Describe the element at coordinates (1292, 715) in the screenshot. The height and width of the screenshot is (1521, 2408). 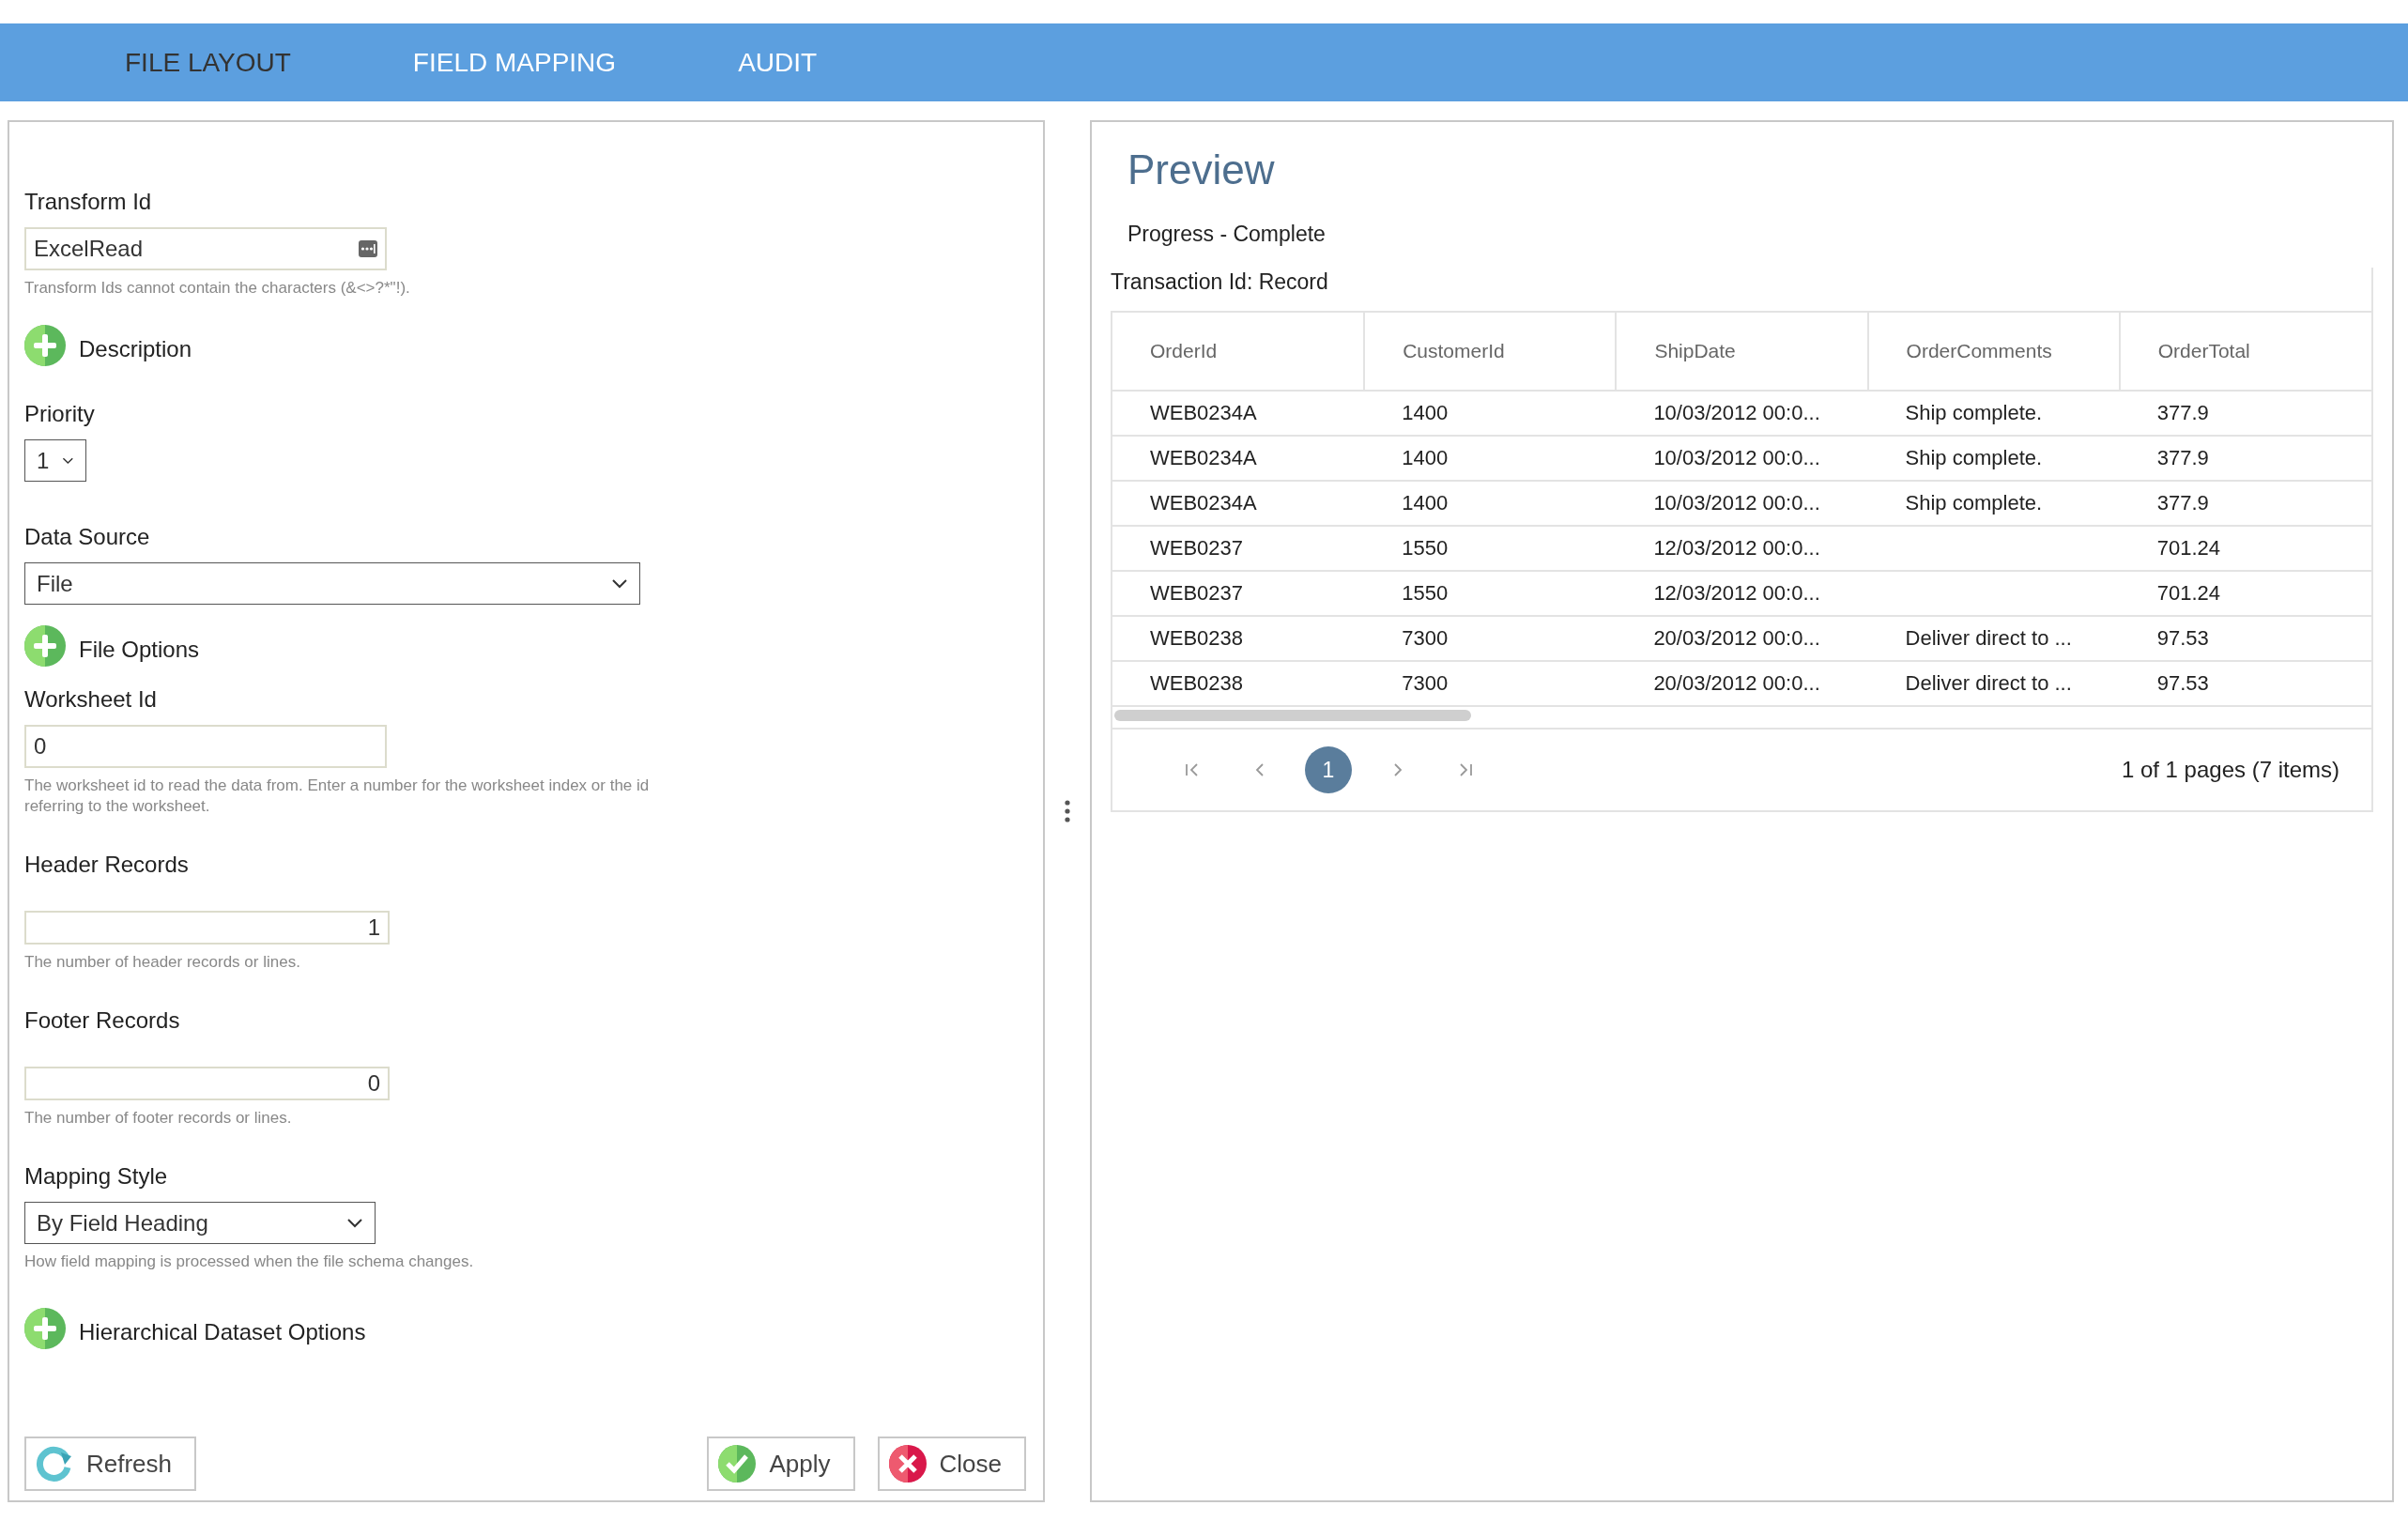
I see `scrollbar-thumb` at that location.